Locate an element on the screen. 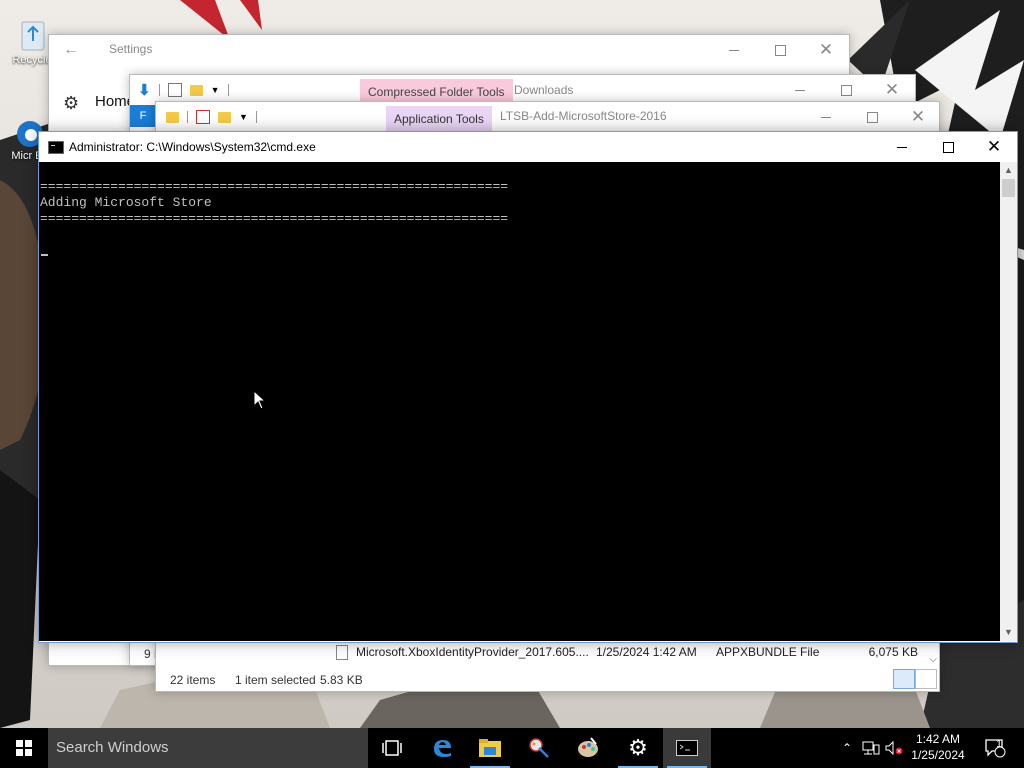 The width and height of the screenshot is (1024, 768). downloads-title: Downloads is located at coordinates (544, 90).